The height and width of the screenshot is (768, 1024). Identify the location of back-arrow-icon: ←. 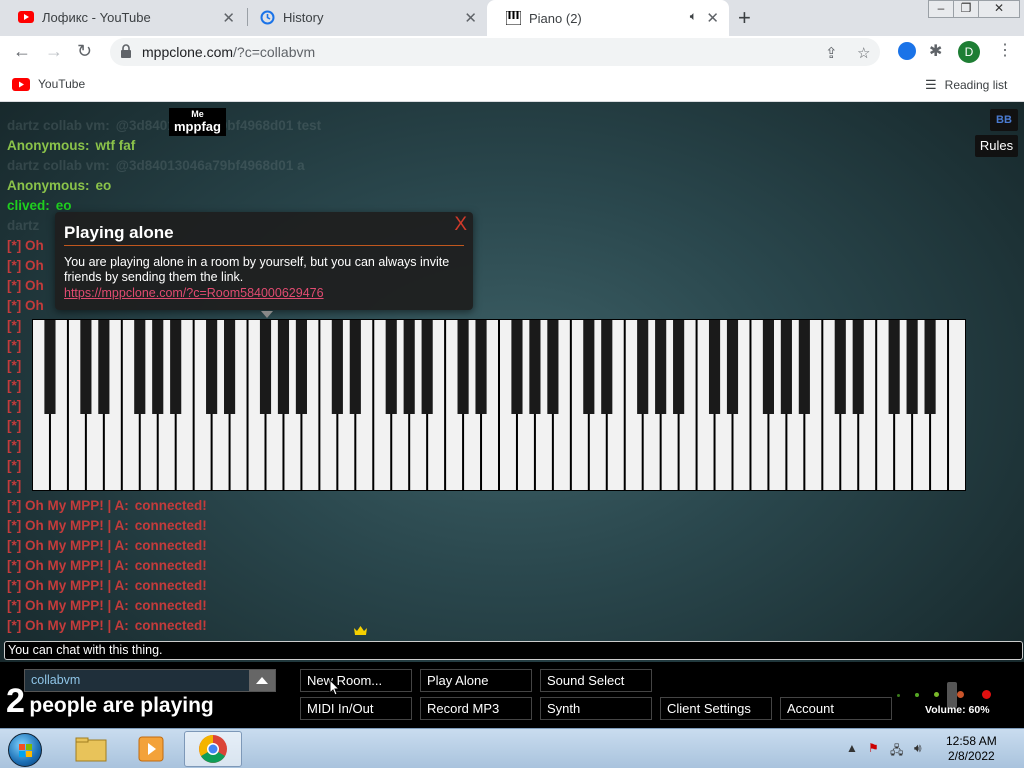
(22, 51).